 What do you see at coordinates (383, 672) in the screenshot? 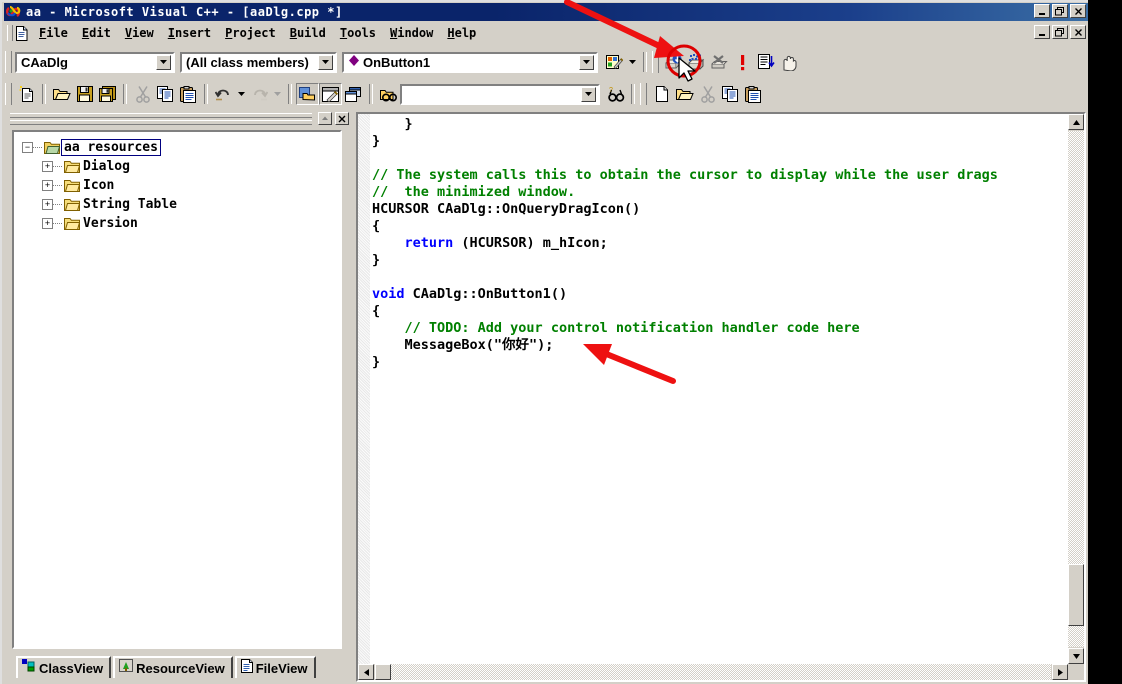
I see `hscroll-thumb` at bounding box center [383, 672].